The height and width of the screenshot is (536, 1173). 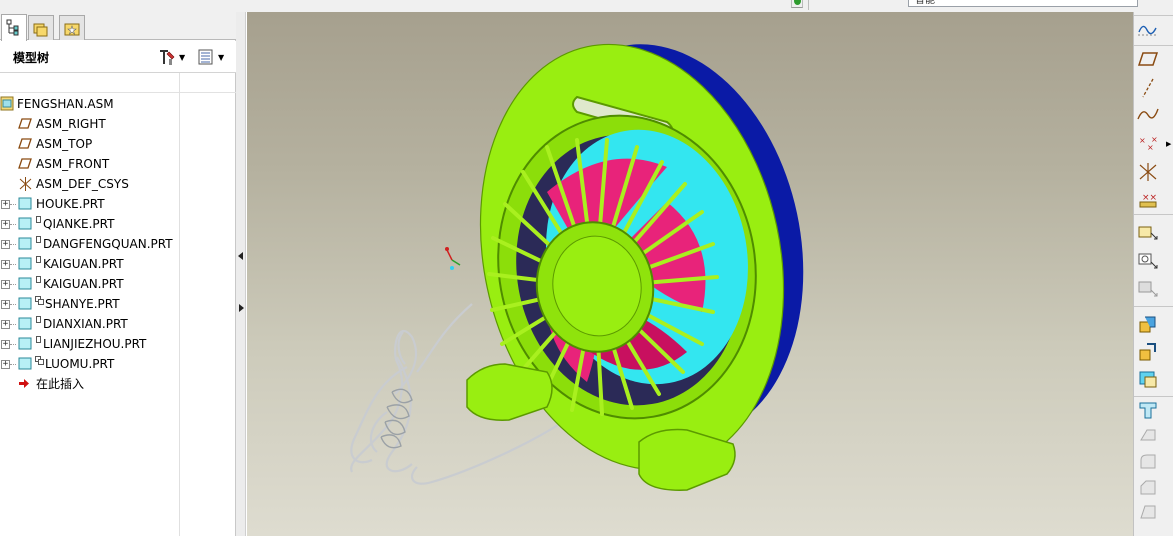 I want to click on extrude-button, so click(x=1150, y=326).